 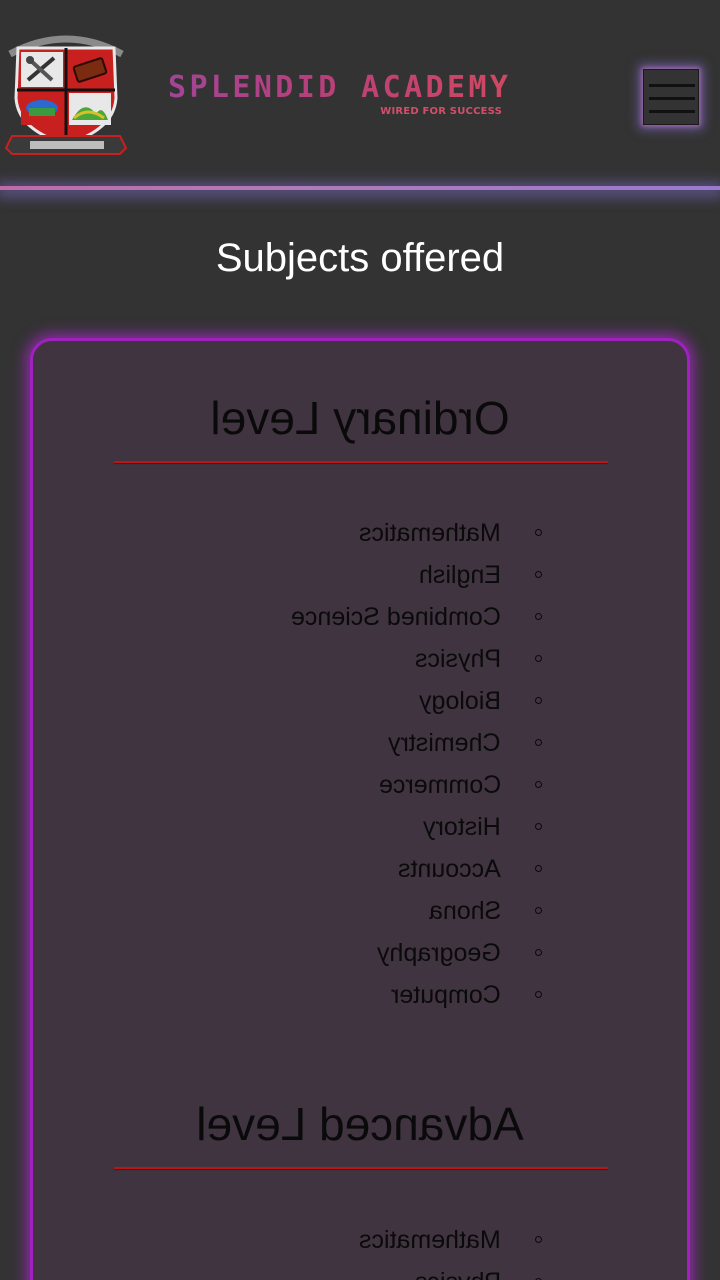 What do you see at coordinates (360, 827) in the screenshot?
I see `list-item: History` at bounding box center [360, 827].